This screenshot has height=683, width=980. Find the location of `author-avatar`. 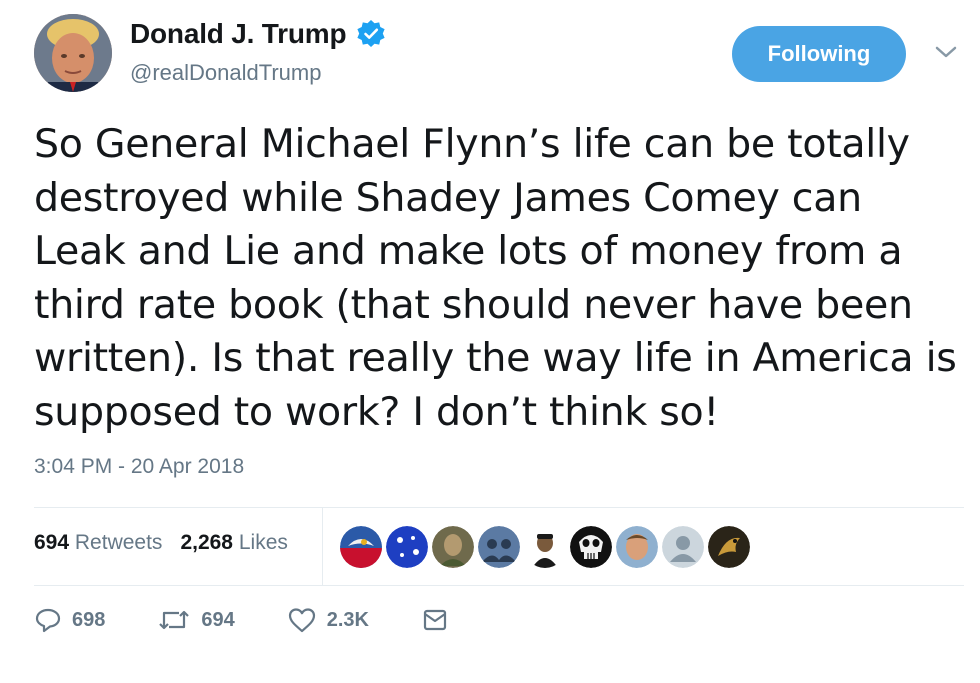

author-avatar is located at coordinates (73, 53).